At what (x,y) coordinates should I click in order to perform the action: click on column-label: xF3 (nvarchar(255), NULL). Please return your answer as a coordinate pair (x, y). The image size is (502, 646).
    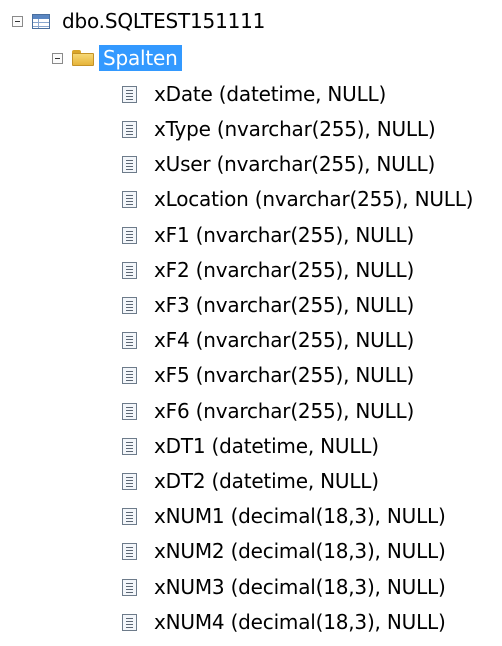
    Looking at the image, I should click on (284, 305).